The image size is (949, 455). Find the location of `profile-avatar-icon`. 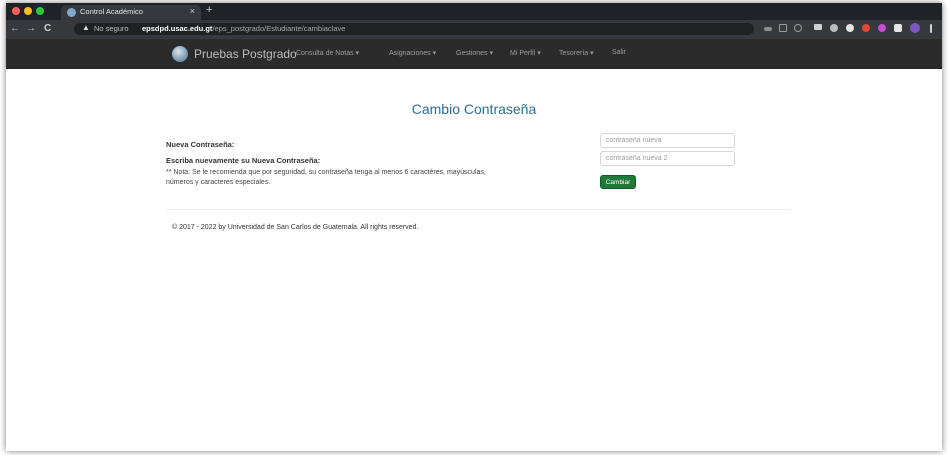

profile-avatar-icon is located at coordinates (915, 28).